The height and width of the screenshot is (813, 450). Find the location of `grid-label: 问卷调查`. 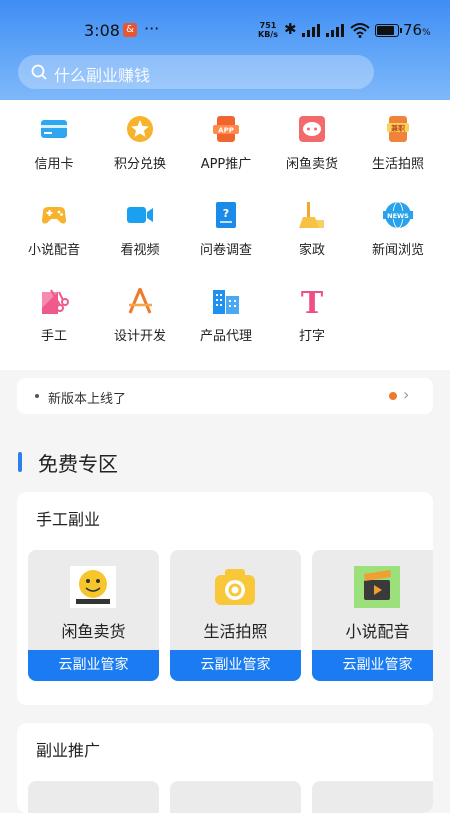

grid-label: 问卷调查 is located at coordinates (225, 250).